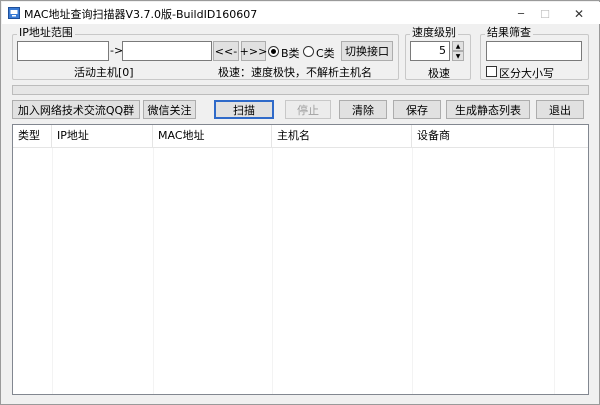  I want to click on title-bar: MAC地址查询扫描器V3.7.0版-BuildID160607 ─ ☐ ✕, so click(301, 13).